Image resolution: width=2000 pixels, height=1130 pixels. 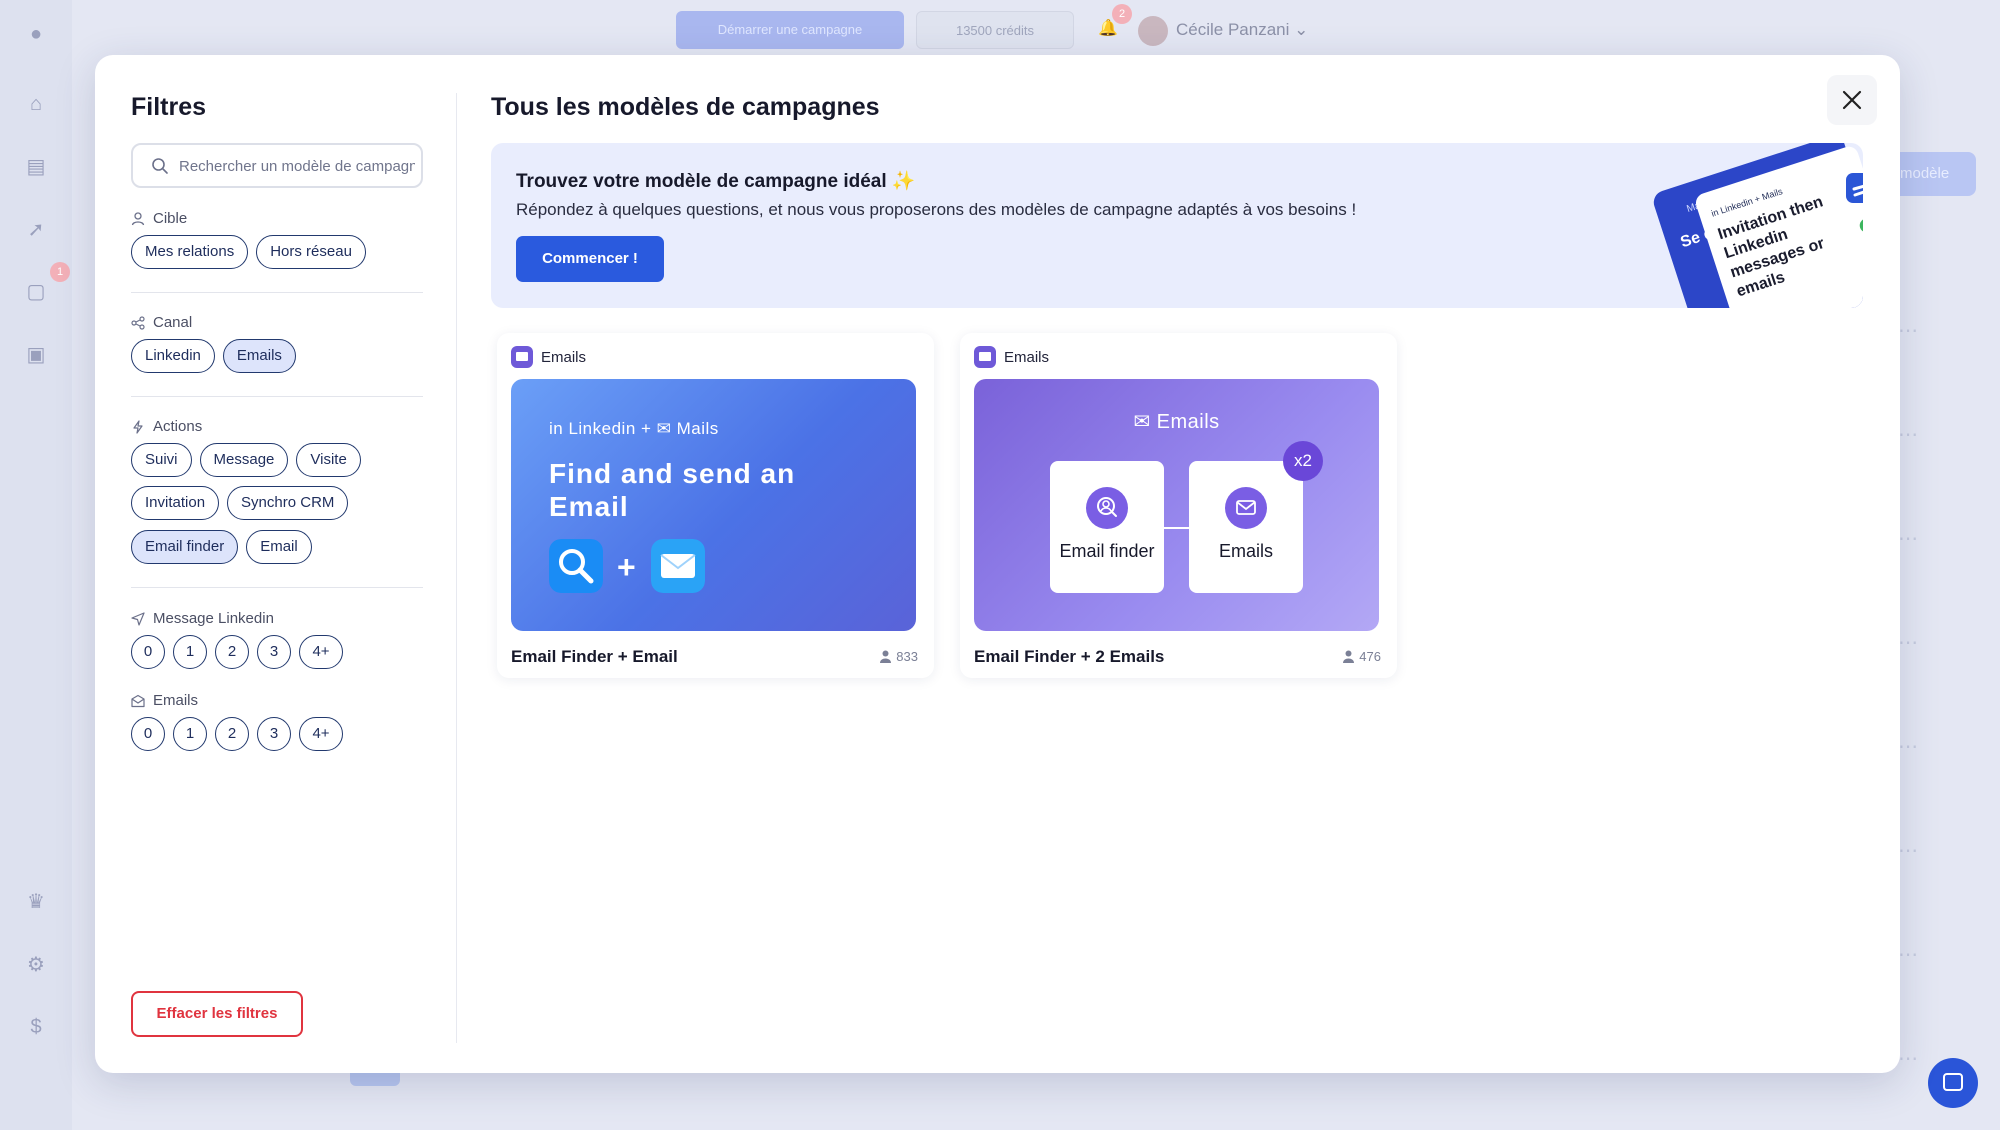 I want to click on close-button, so click(x=1852, y=100).